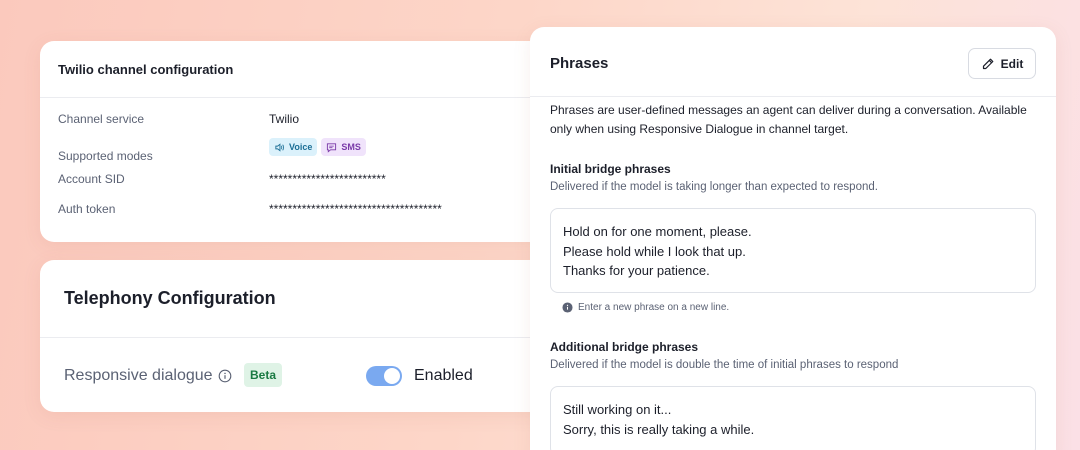 This screenshot has height=450, width=1080. I want to click on phrases-title: Phrases, so click(579, 63).